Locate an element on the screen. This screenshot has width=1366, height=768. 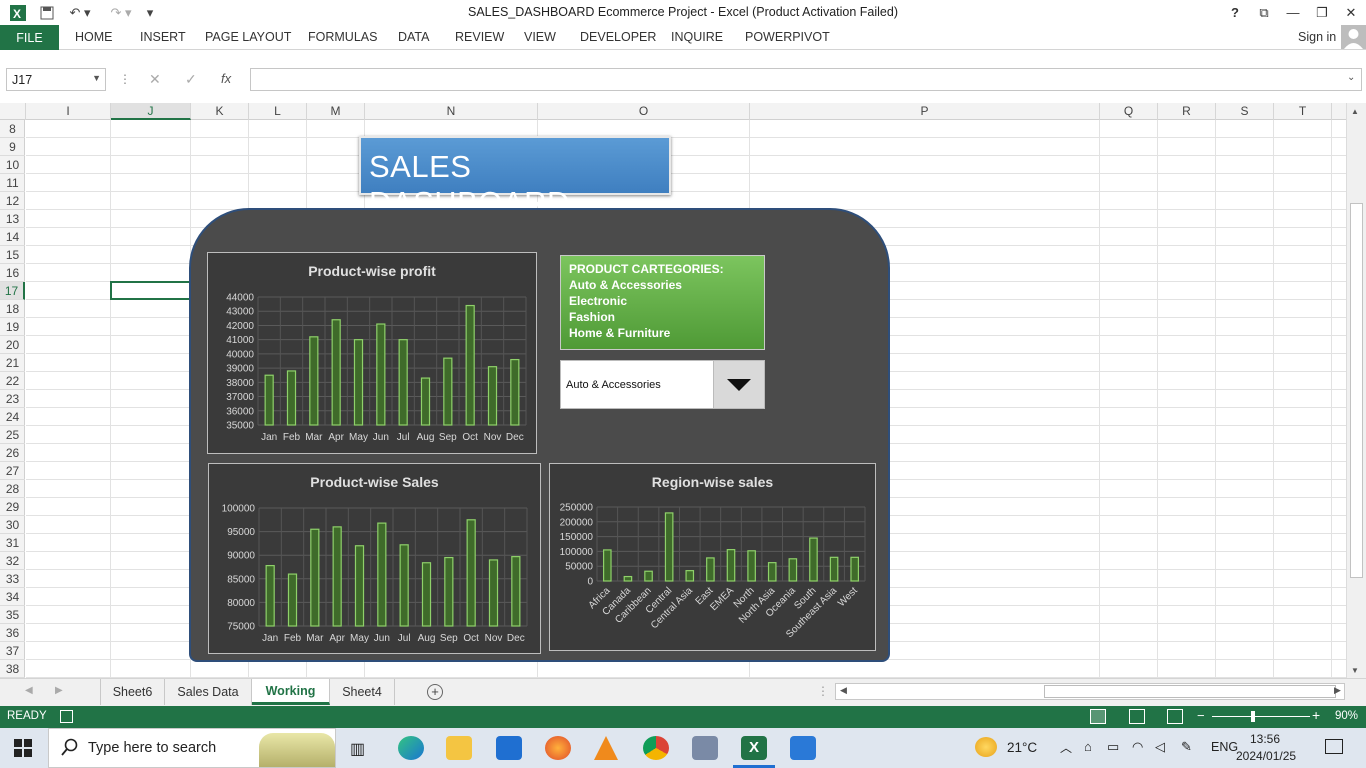
sheet-tab-sheet4: Sheet4 is located at coordinates (362, 692).